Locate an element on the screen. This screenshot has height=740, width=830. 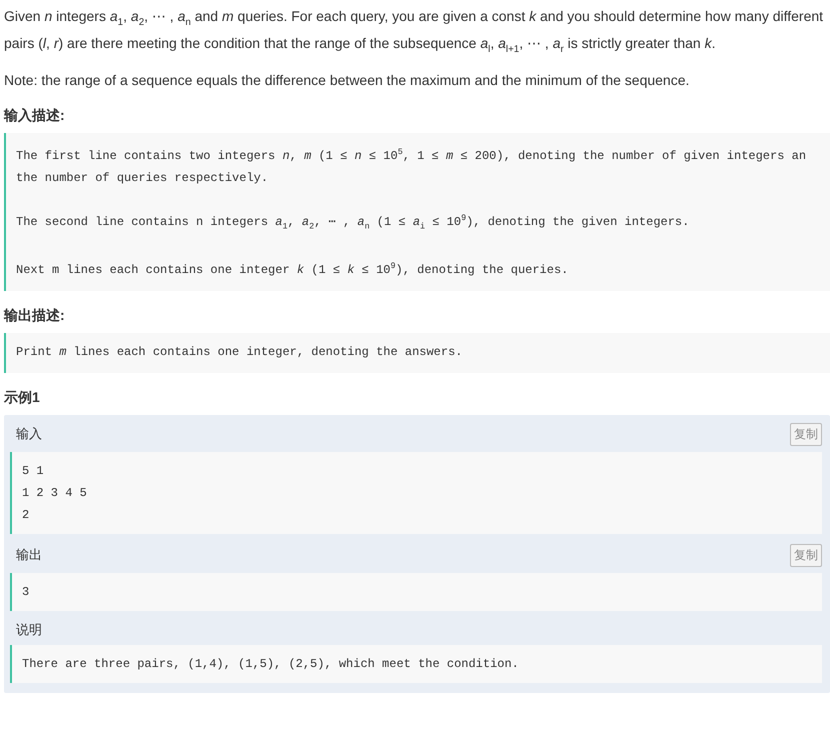
description-text: The second line contains n integers a$_{1}$, a$_{2}$, ⋯ , a$_{n}$ (1 ≤ a$_{i}$ ≤ 10$^{9}$), denoting the given integers. is located at coordinates (353, 221).